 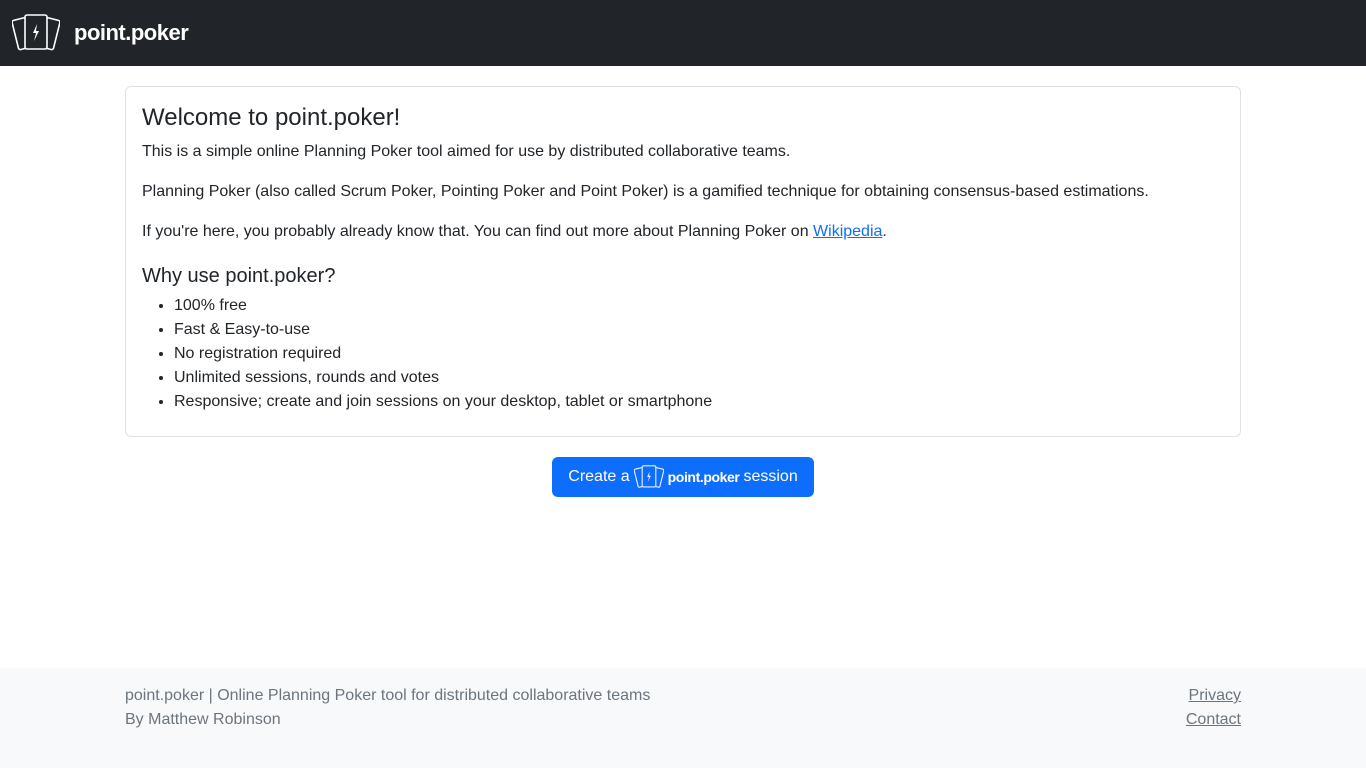 I want to click on brand-link: point.poker, so click(x=100, y=33).